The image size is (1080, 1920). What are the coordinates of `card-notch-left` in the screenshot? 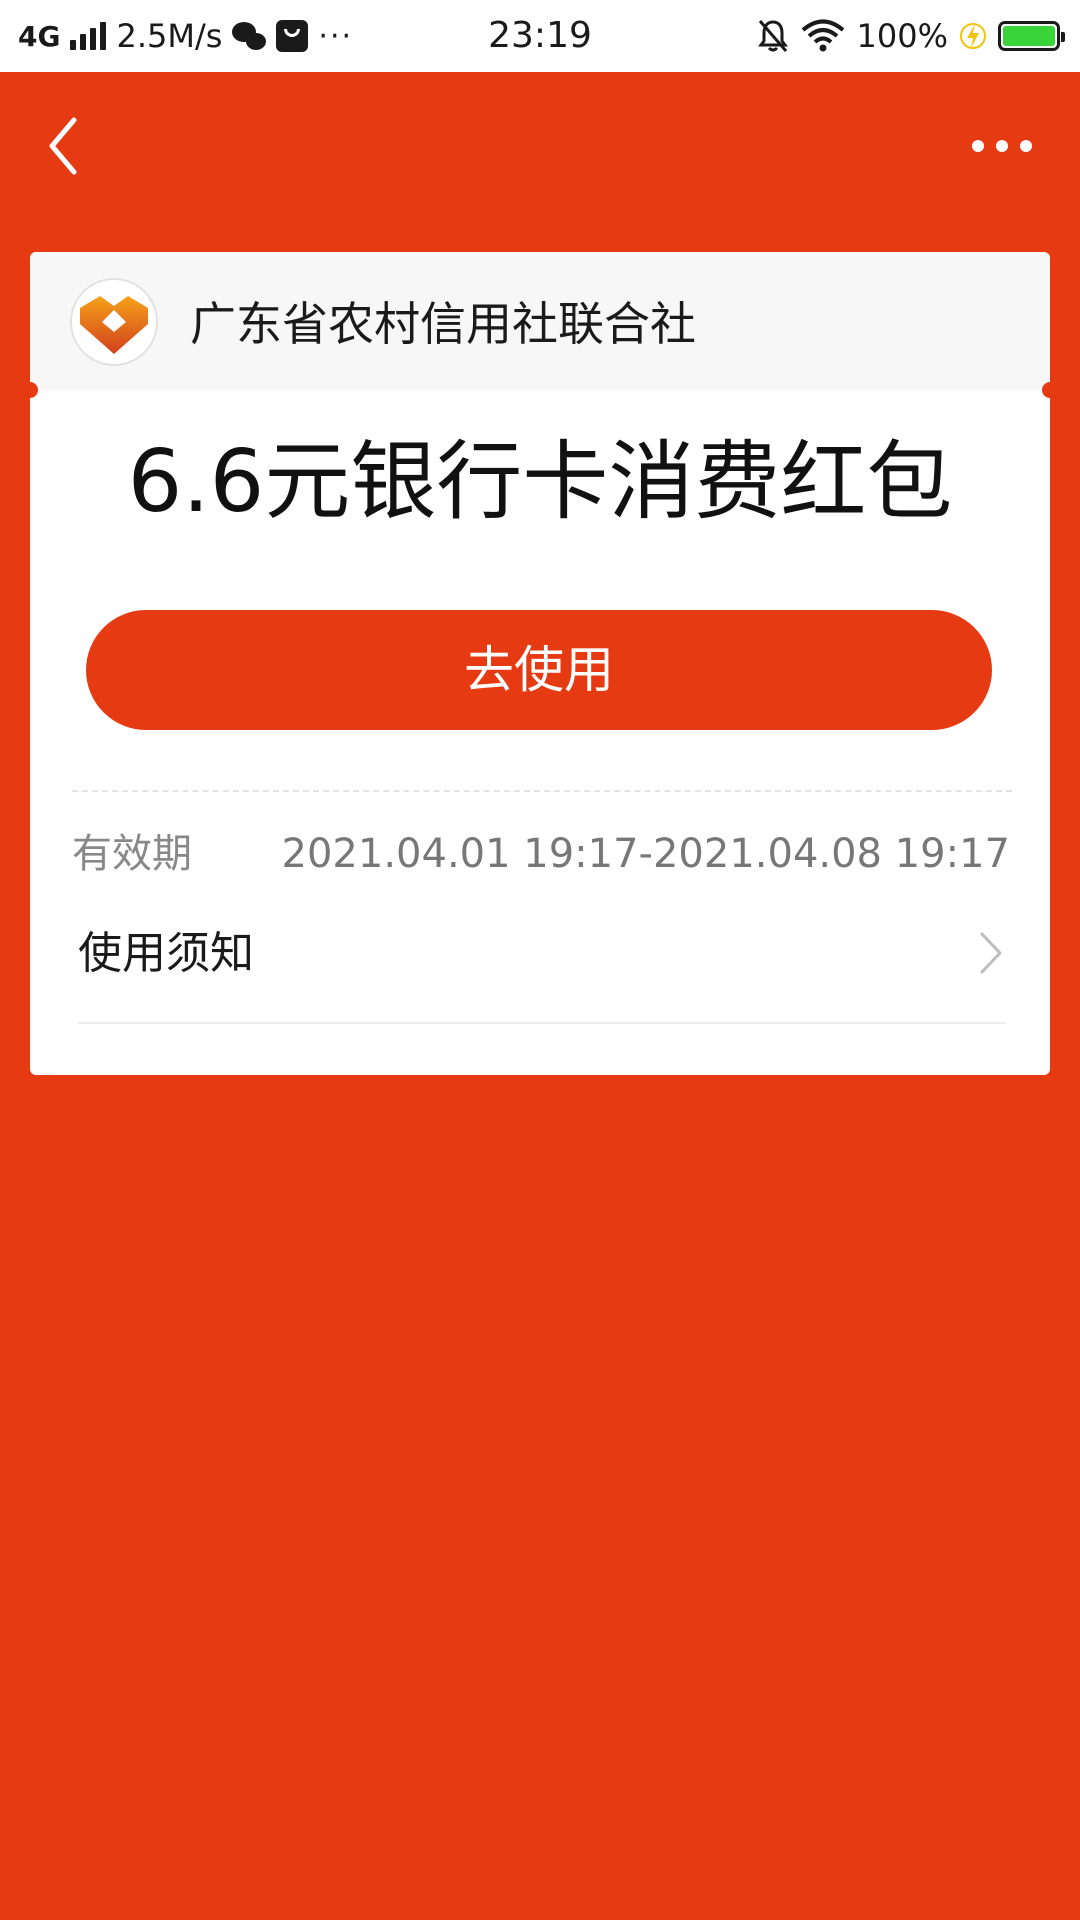 It's located at (30, 390).